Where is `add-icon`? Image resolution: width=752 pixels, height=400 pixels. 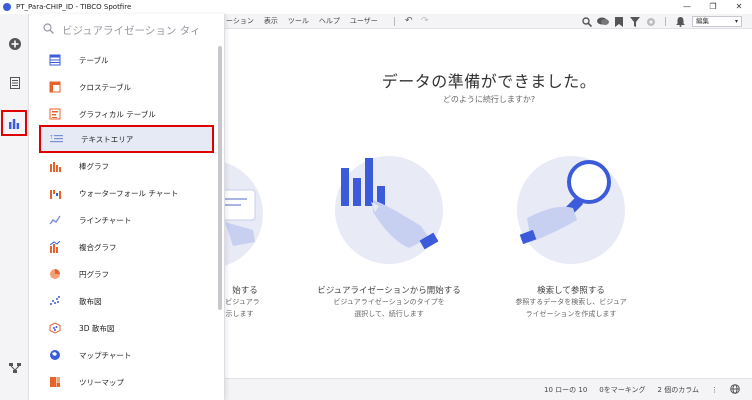 add-icon is located at coordinates (14, 44).